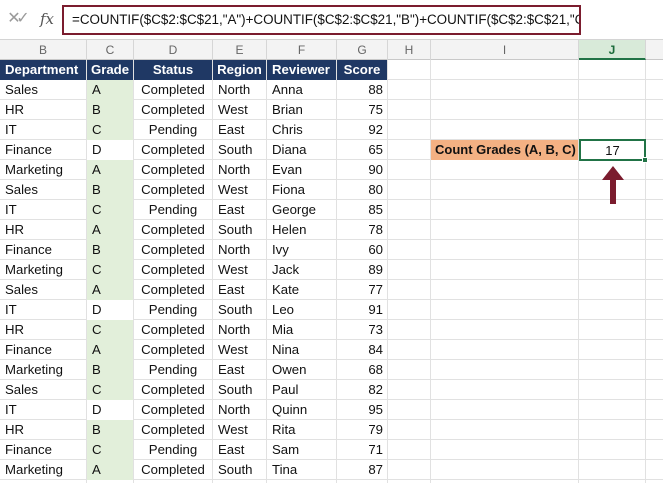 The image size is (663, 483). I want to click on cell-reviewer: Fiona, so click(301, 190).